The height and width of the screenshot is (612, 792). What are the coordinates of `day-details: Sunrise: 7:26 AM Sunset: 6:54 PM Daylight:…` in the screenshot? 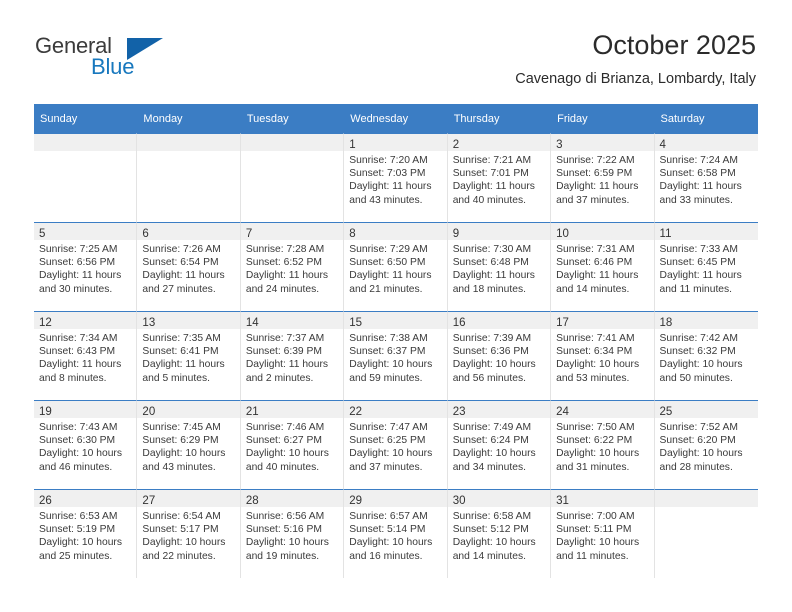 It's located at (188, 268).